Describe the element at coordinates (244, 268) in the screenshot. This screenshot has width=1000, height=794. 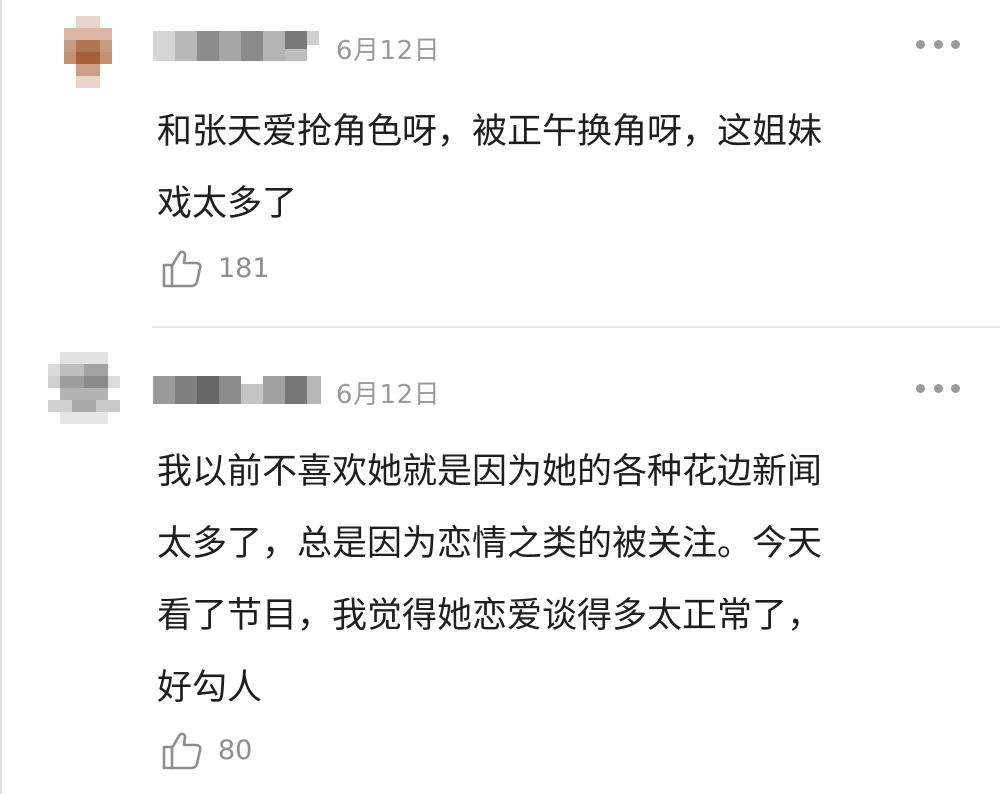
I see `like-count: 181` at that location.